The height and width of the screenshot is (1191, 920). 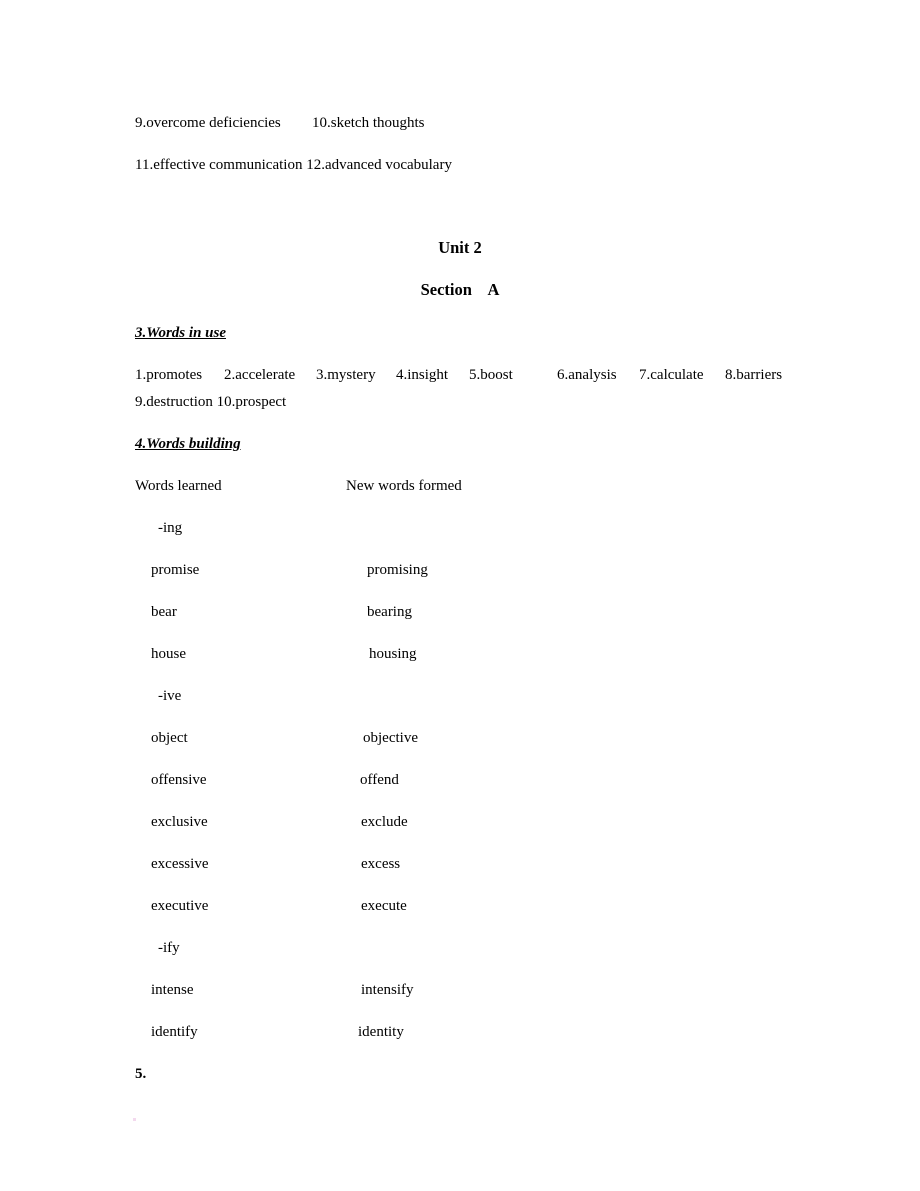 I want to click on word-learned: intense, so click(x=172, y=990).